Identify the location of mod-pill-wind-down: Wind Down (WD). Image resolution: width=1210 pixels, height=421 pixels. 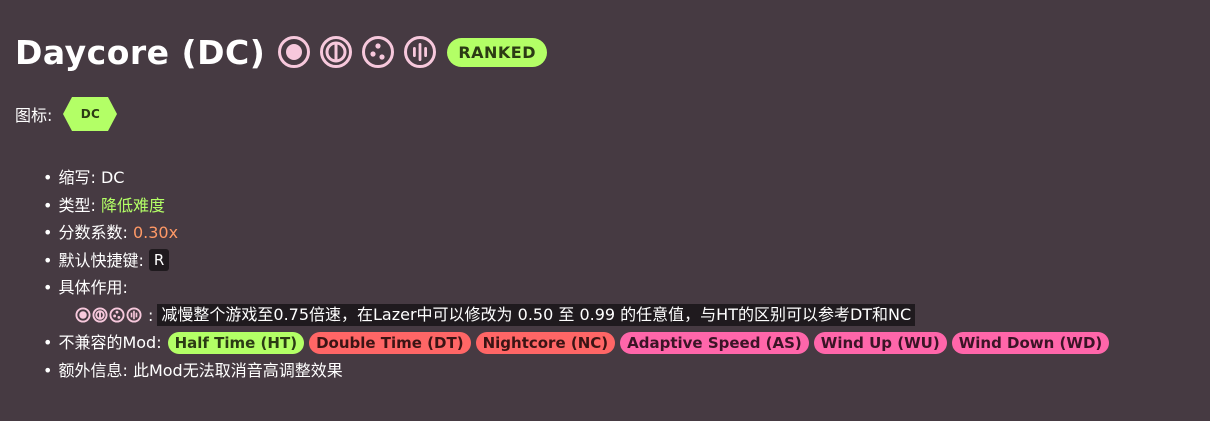
(1030, 342).